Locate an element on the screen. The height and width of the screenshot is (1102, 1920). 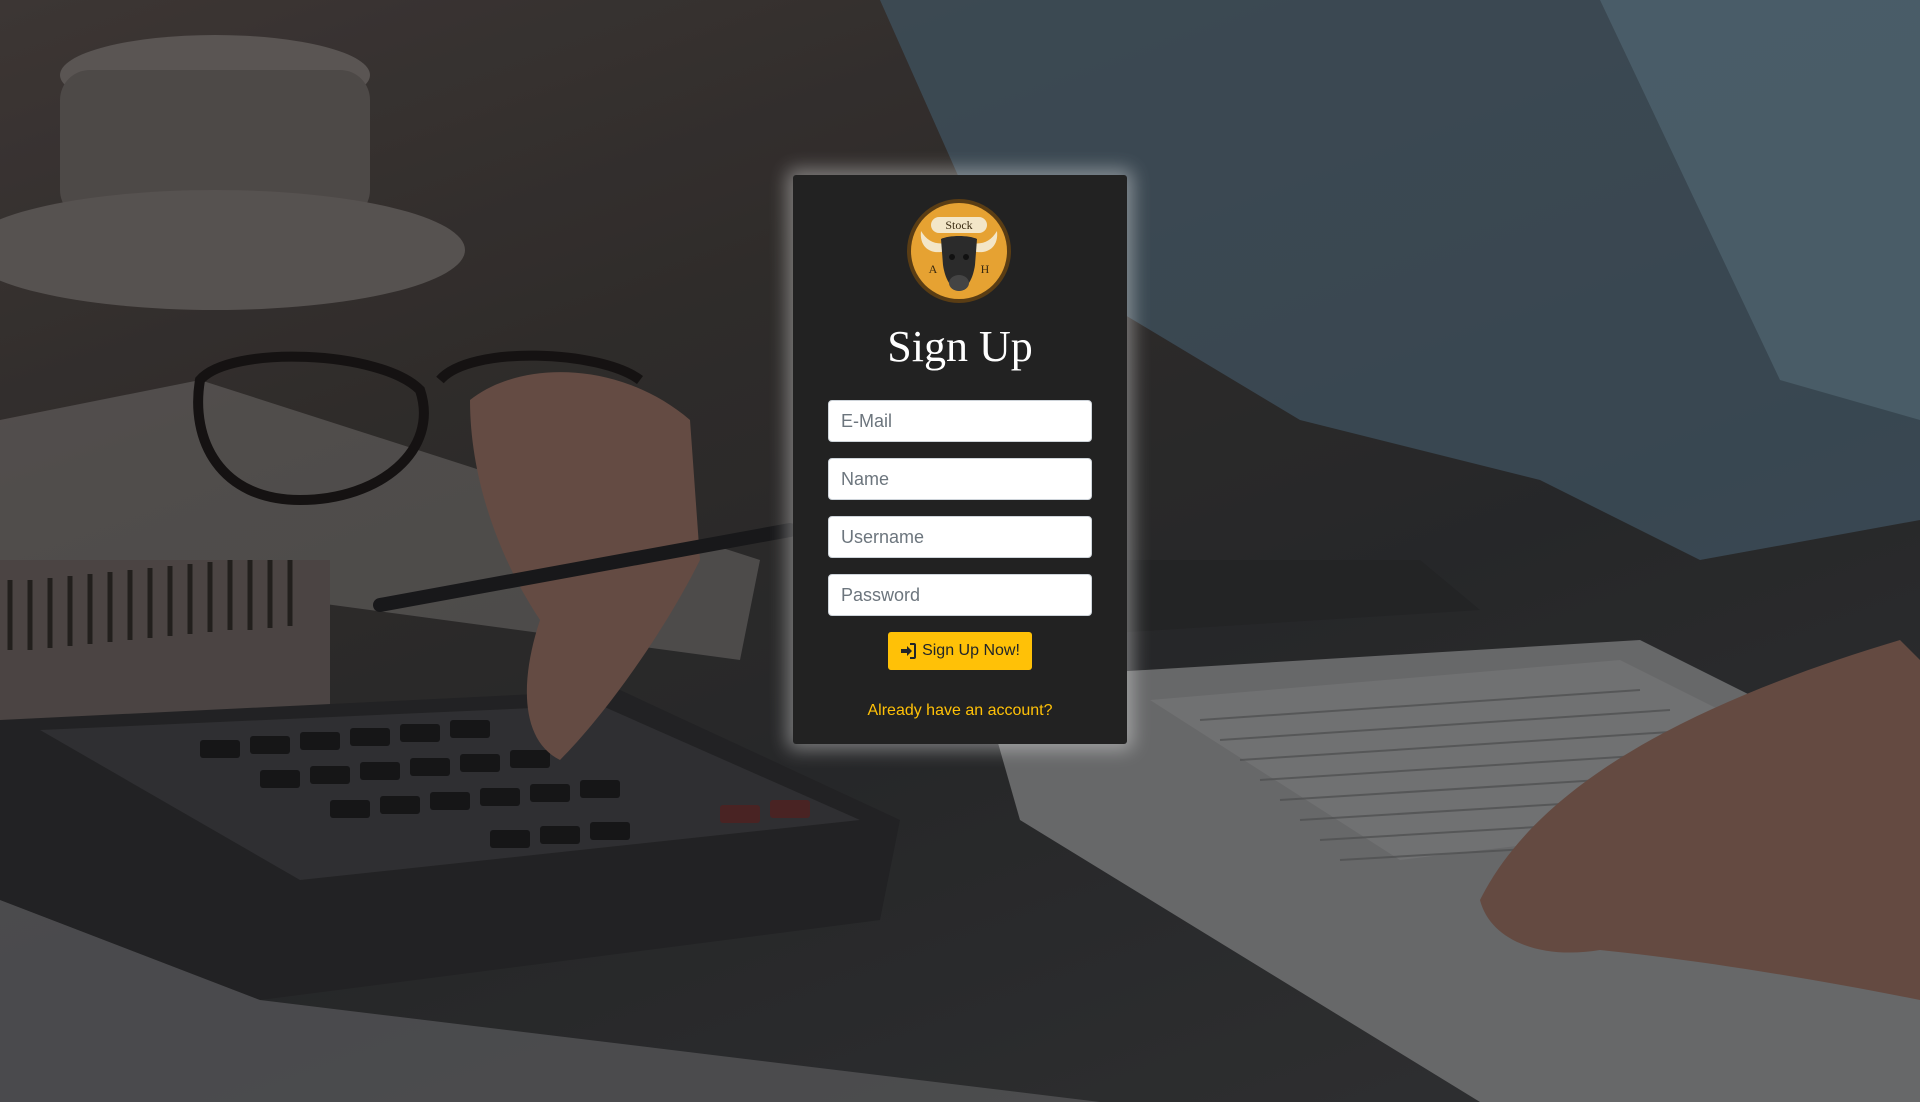
logo-text-right: H is located at coordinates (985, 269).